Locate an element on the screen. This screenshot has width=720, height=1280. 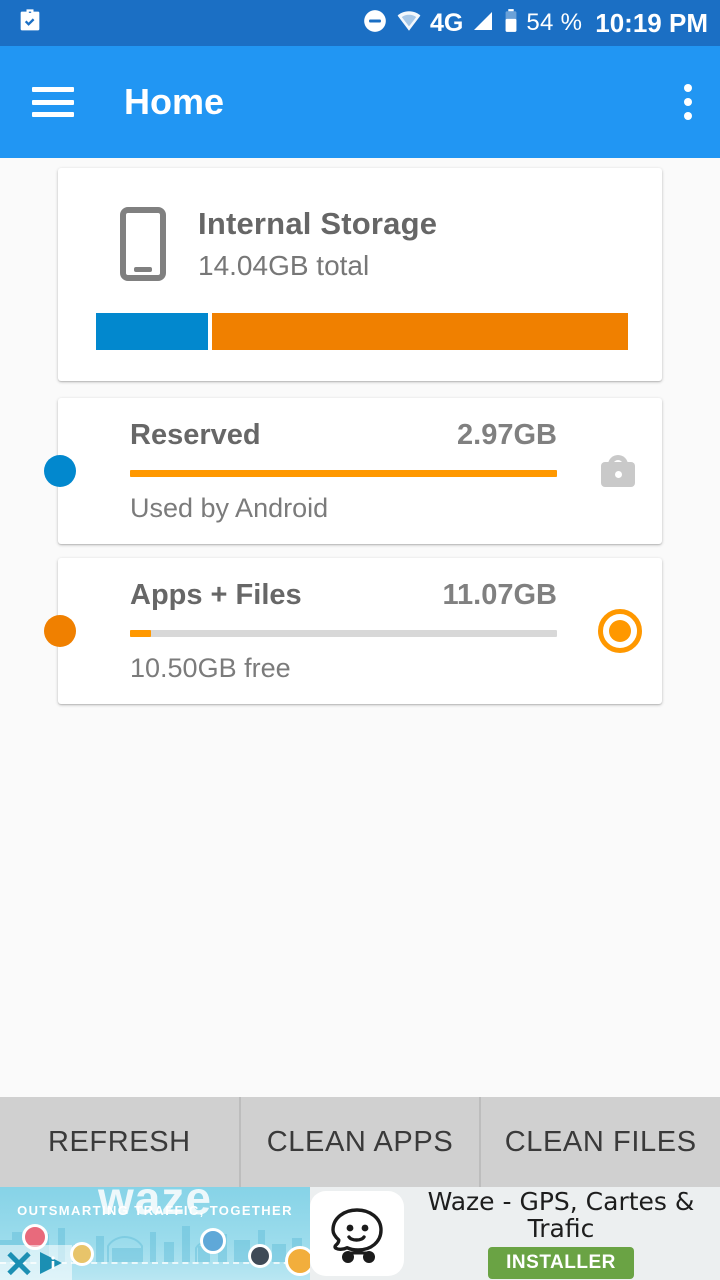
close-icon is located at coordinates (19, 1263).